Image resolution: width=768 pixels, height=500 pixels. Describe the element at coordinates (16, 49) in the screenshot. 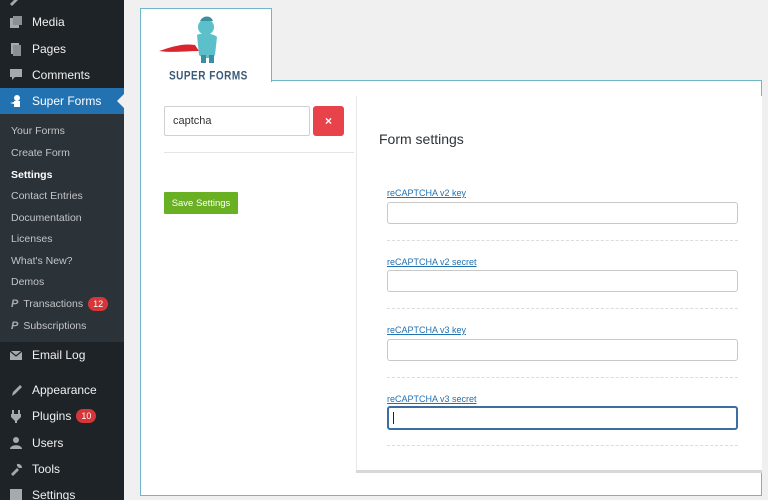

I see `pages-icon` at that location.